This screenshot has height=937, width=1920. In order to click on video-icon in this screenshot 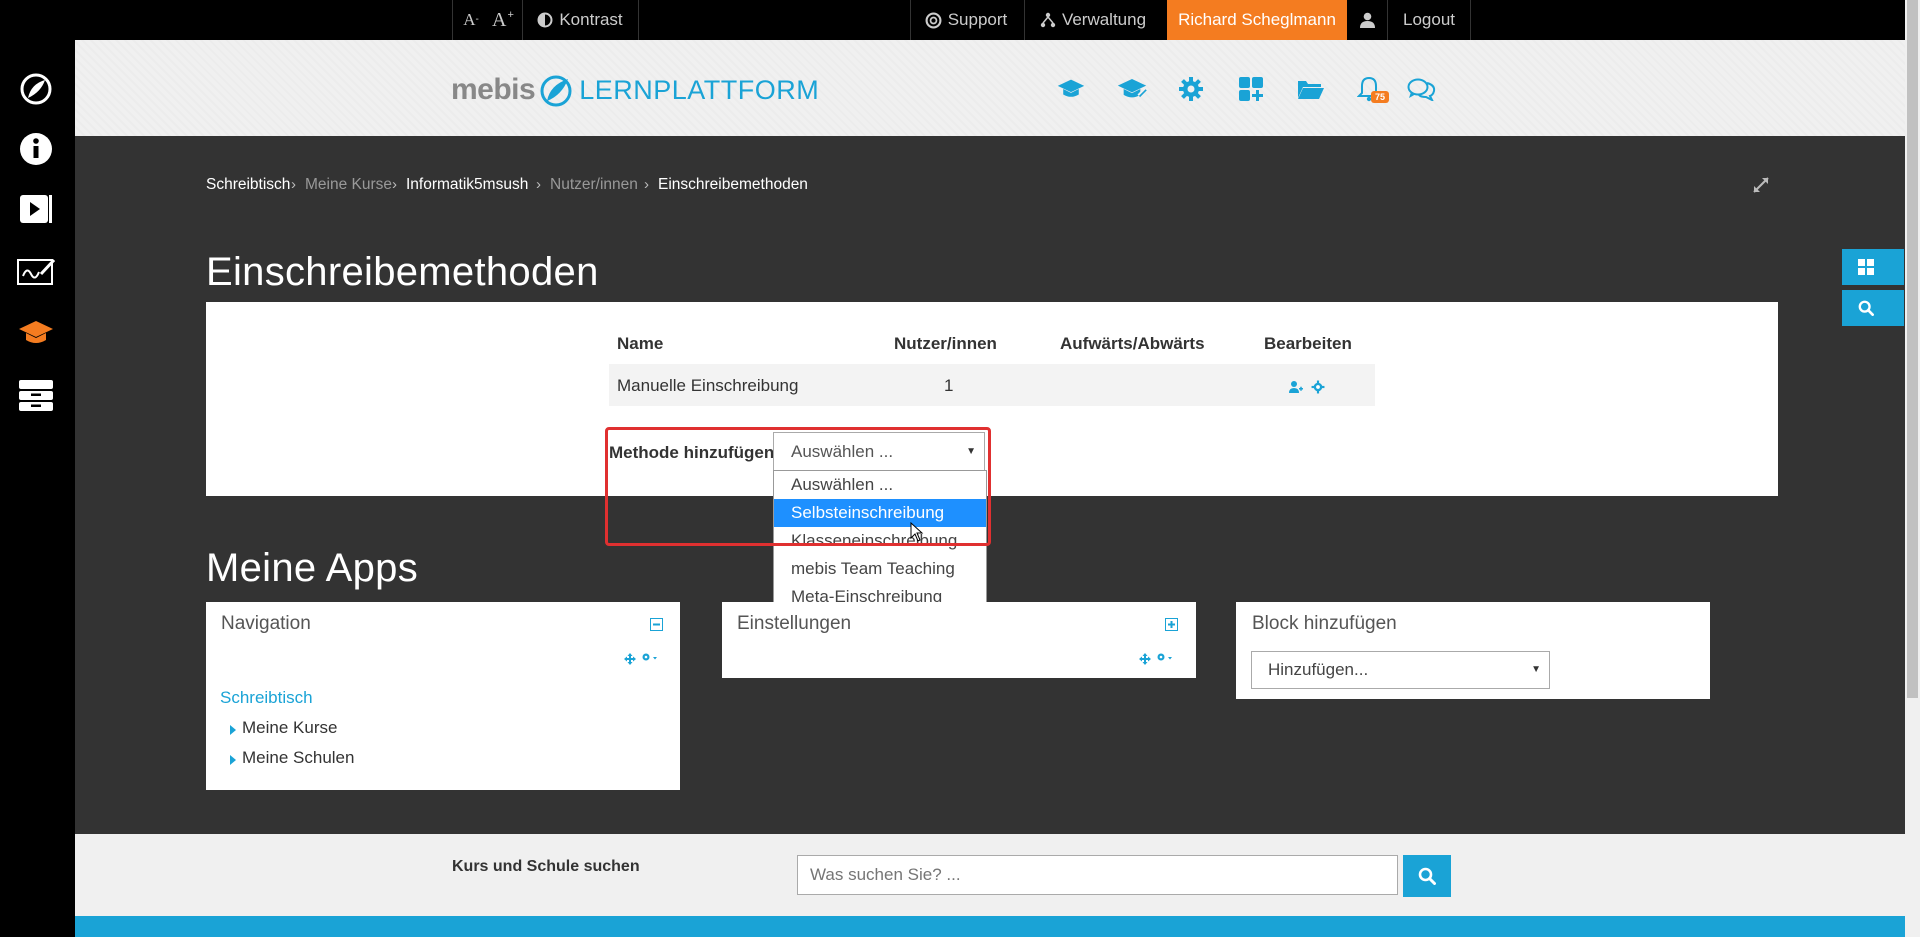, I will do `click(36, 209)`.